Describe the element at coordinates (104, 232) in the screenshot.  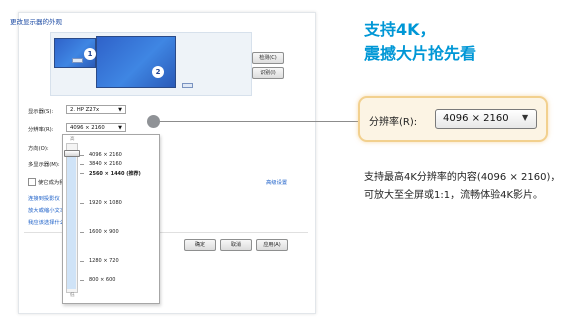
I see `resolution-option: 1600 × 900` at that location.